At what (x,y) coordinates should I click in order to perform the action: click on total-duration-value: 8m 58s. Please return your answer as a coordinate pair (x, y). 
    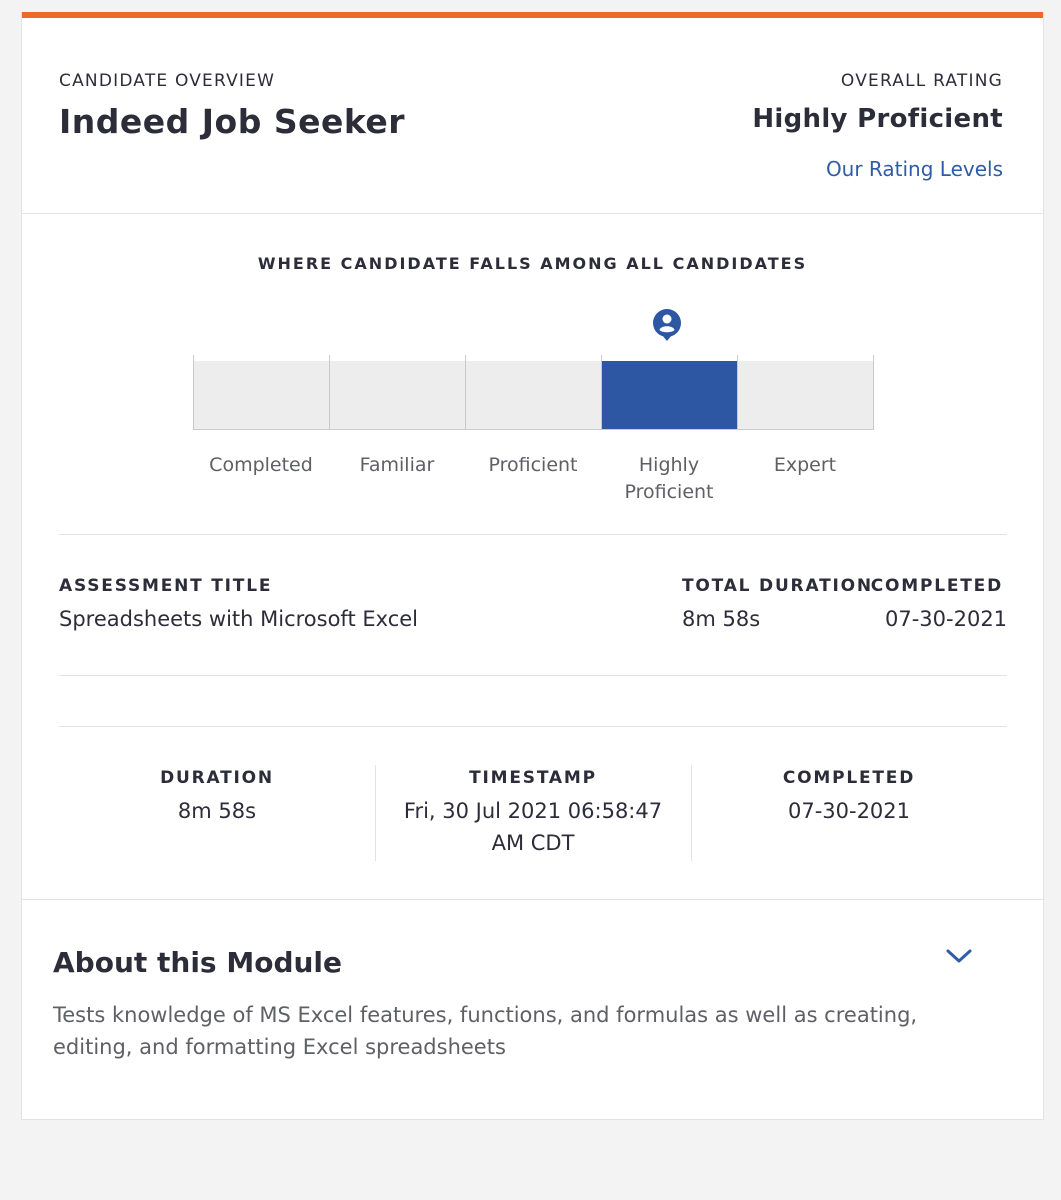
    Looking at the image, I should click on (721, 619).